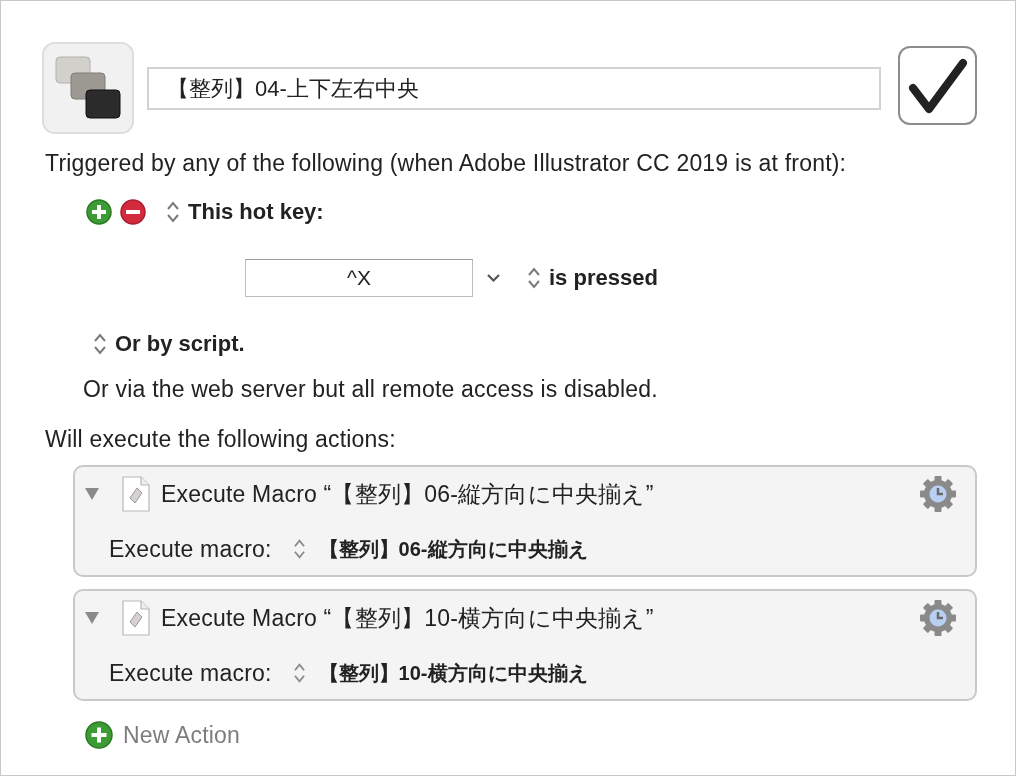 Image resolution: width=1017 pixels, height=777 pixels. What do you see at coordinates (407, 618) in the screenshot?
I see `action-title: Execute Macro “【整列】10-横方向に中央揃え”` at bounding box center [407, 618].